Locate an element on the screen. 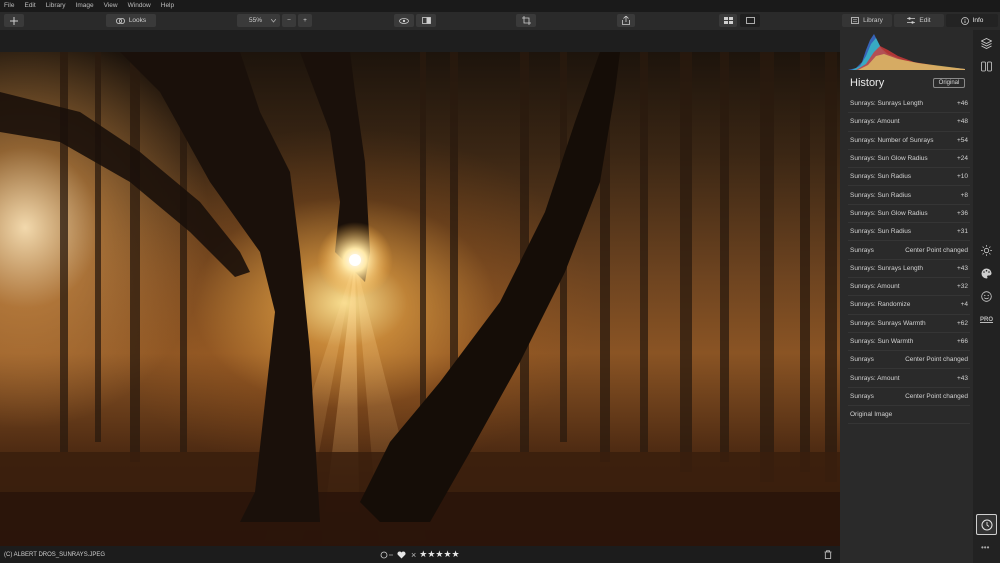 The width and height of the screenshot is (1000, 563). history-item-value: +8 is located at coordinates (964, 195).